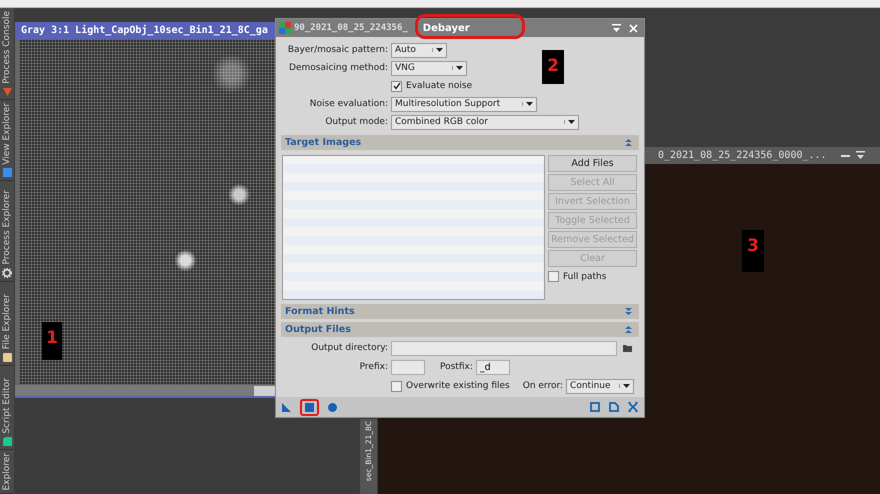 This screenshot has width=880, height=494. Describe the element at coordinates (7, 406) in the screenshot. I see `sidebar-tab-label: Script Editor` at that location.